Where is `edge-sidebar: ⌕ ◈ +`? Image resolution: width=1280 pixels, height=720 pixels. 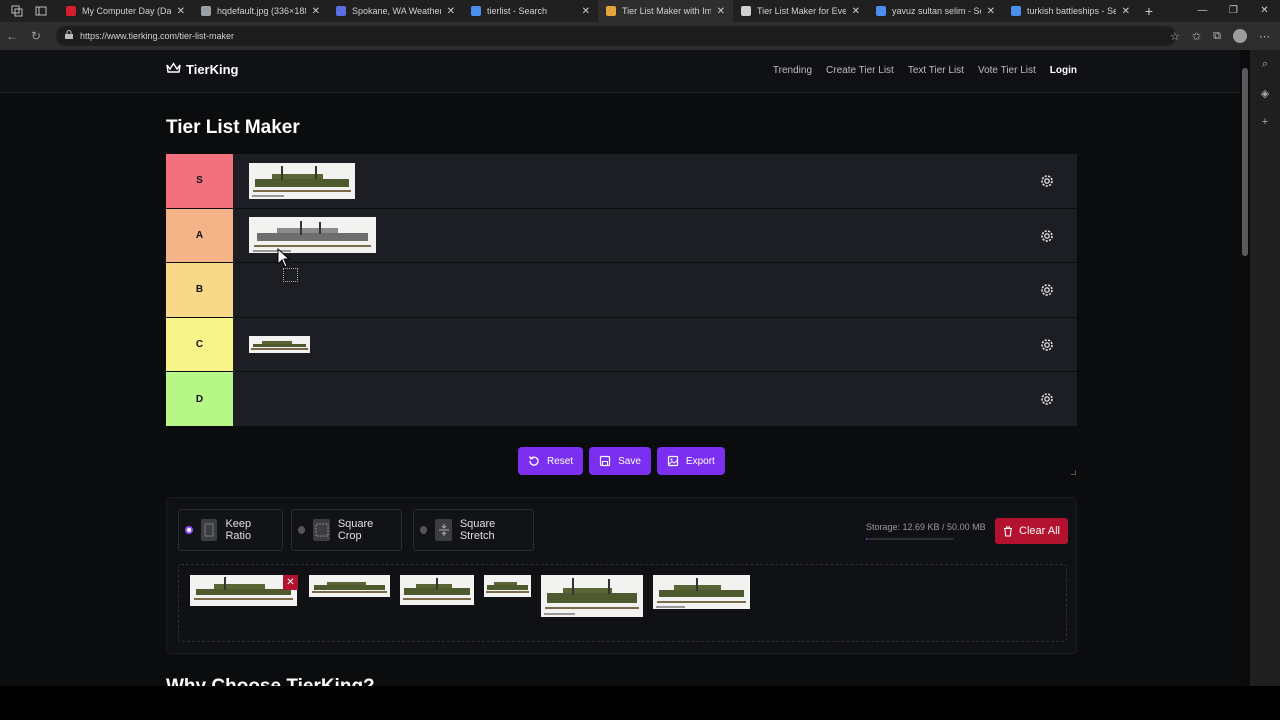
edge-sidebar: ⌕ ◈ + is located at coordinates (1265, 368).